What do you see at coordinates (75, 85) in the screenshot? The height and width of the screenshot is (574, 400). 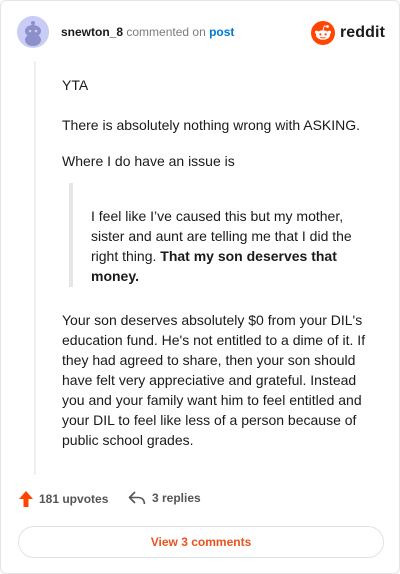 I see `comment-paragraph: YTA` at bounding box center [75, 85].